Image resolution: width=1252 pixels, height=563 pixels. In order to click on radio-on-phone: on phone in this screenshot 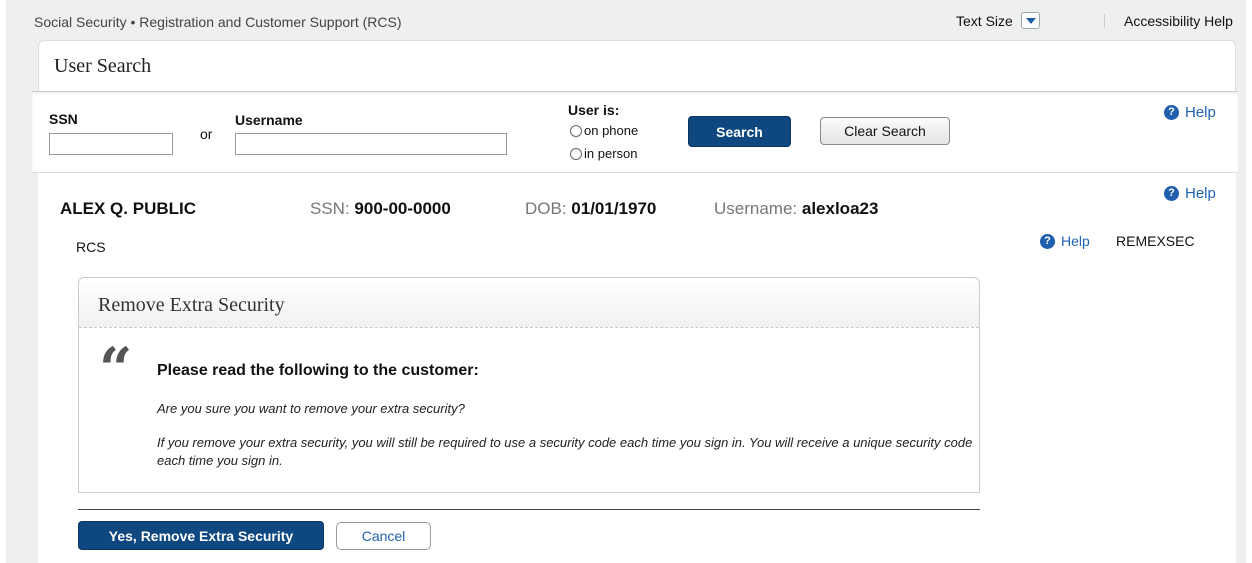, I will do `click(604, 130)`.